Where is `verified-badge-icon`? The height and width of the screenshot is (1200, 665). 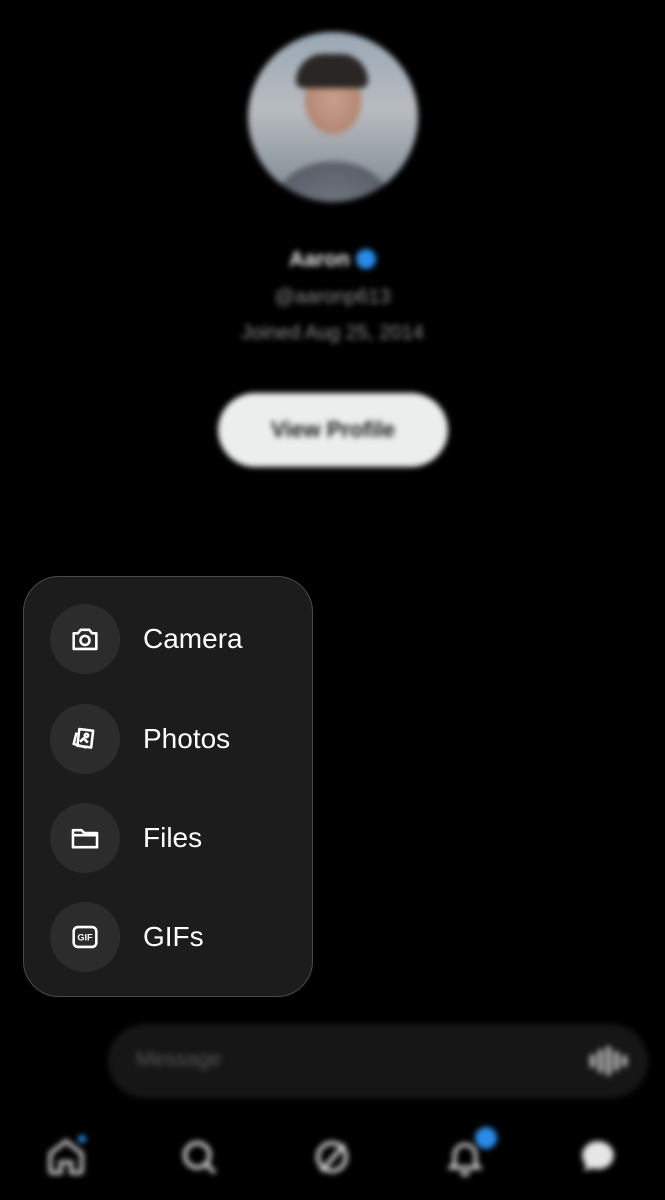
verified-badge-icon is located at coordinates (365, 259).